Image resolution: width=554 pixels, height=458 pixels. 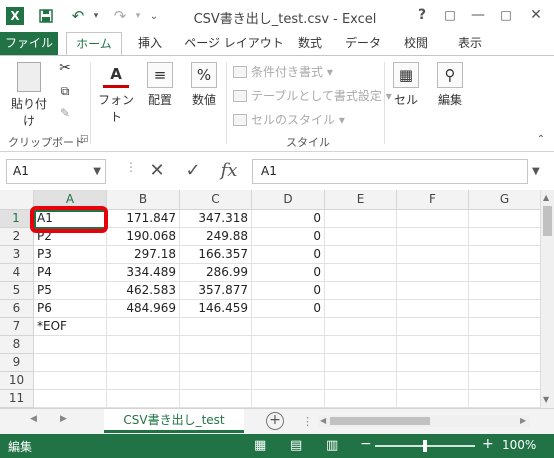 I want to click on cell-d2: 0, so click(x=288, y=237).